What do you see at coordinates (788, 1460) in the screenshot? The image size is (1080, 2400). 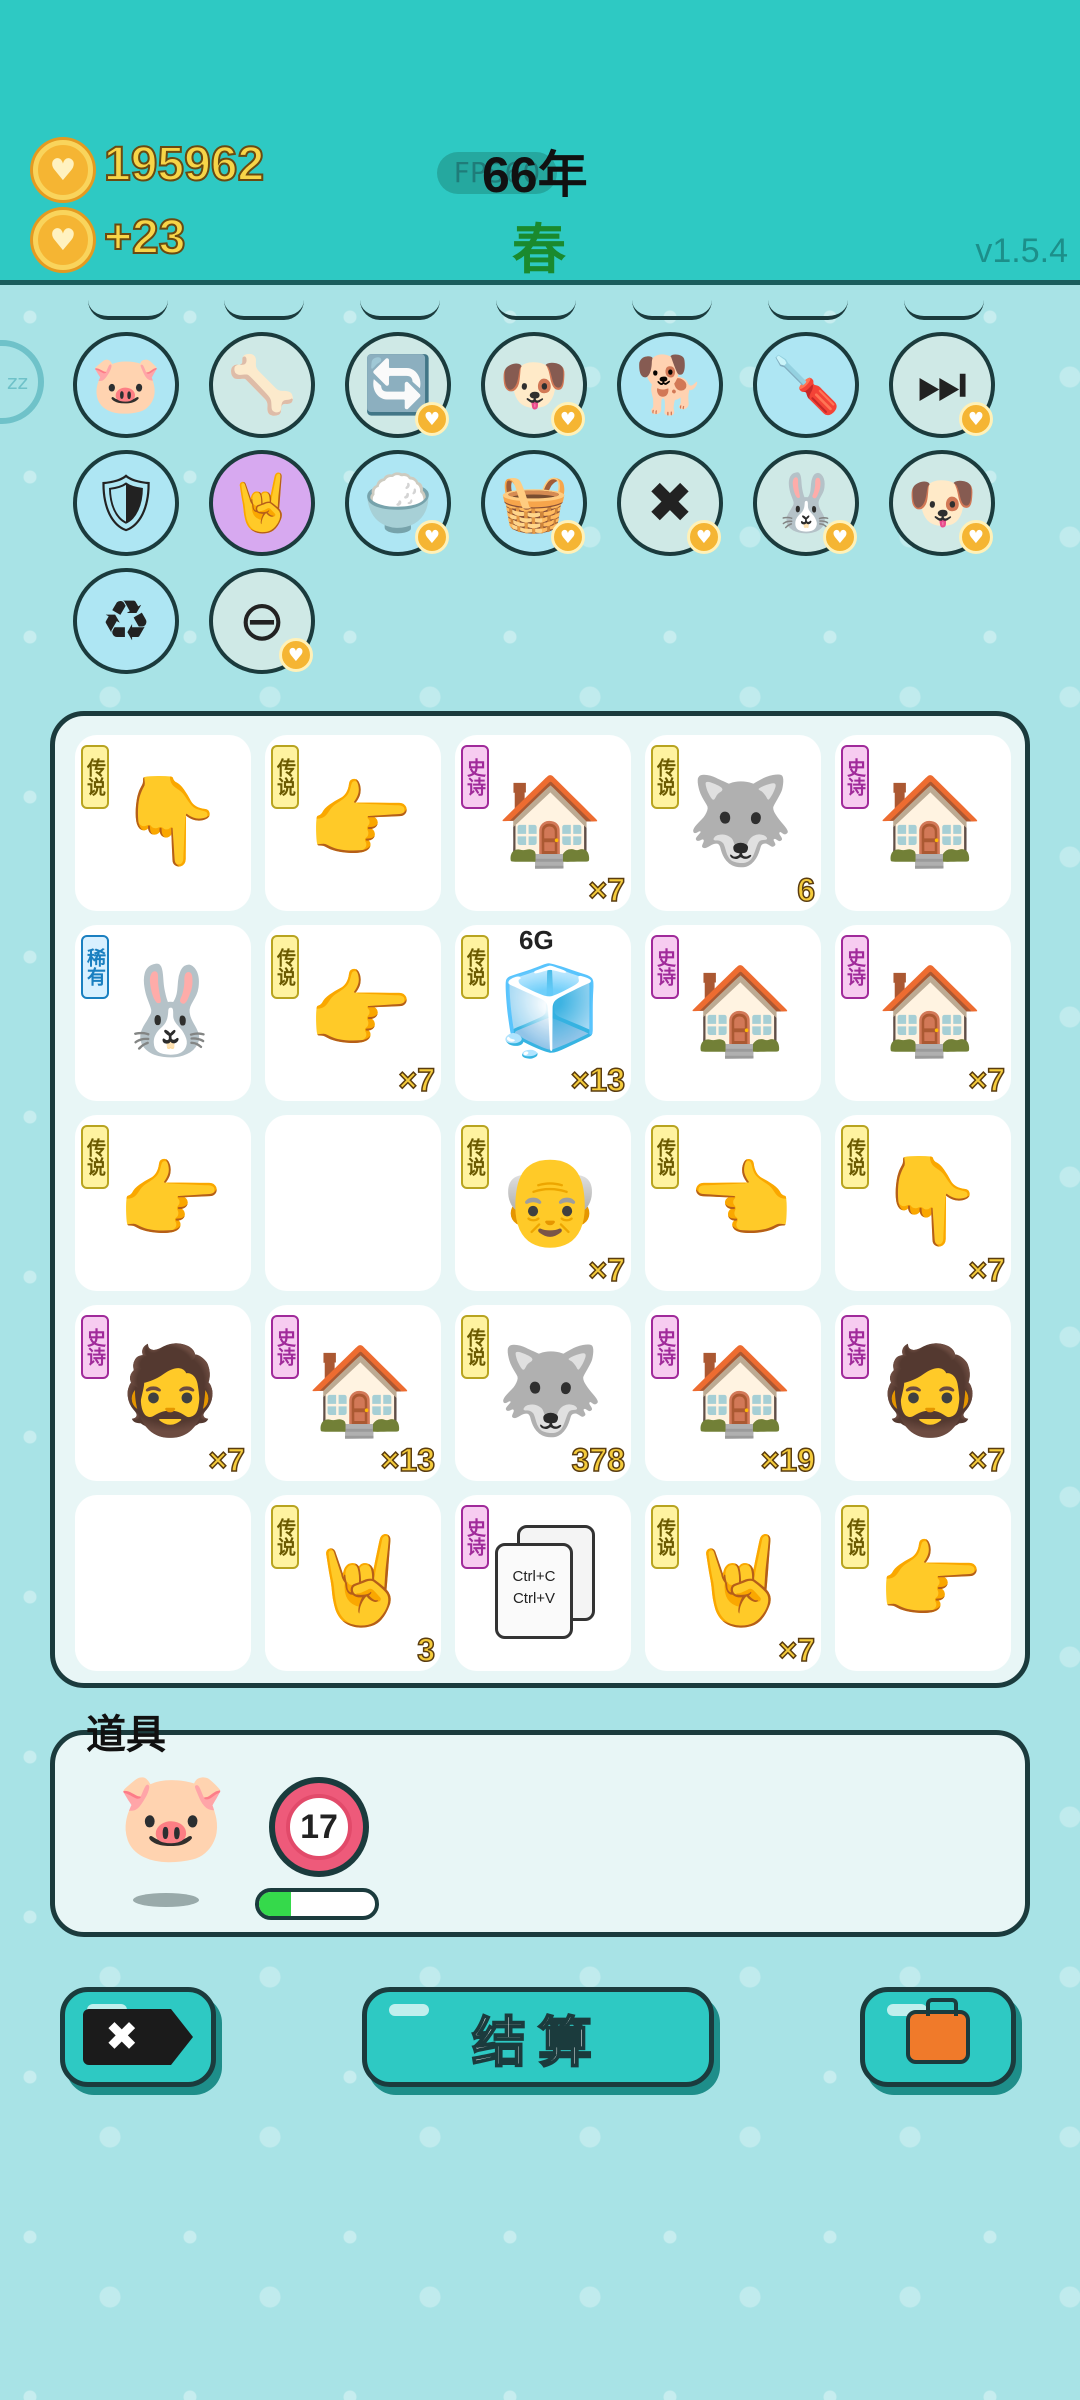 I see `item-count: ×19` at bounding box center [788, 1460].